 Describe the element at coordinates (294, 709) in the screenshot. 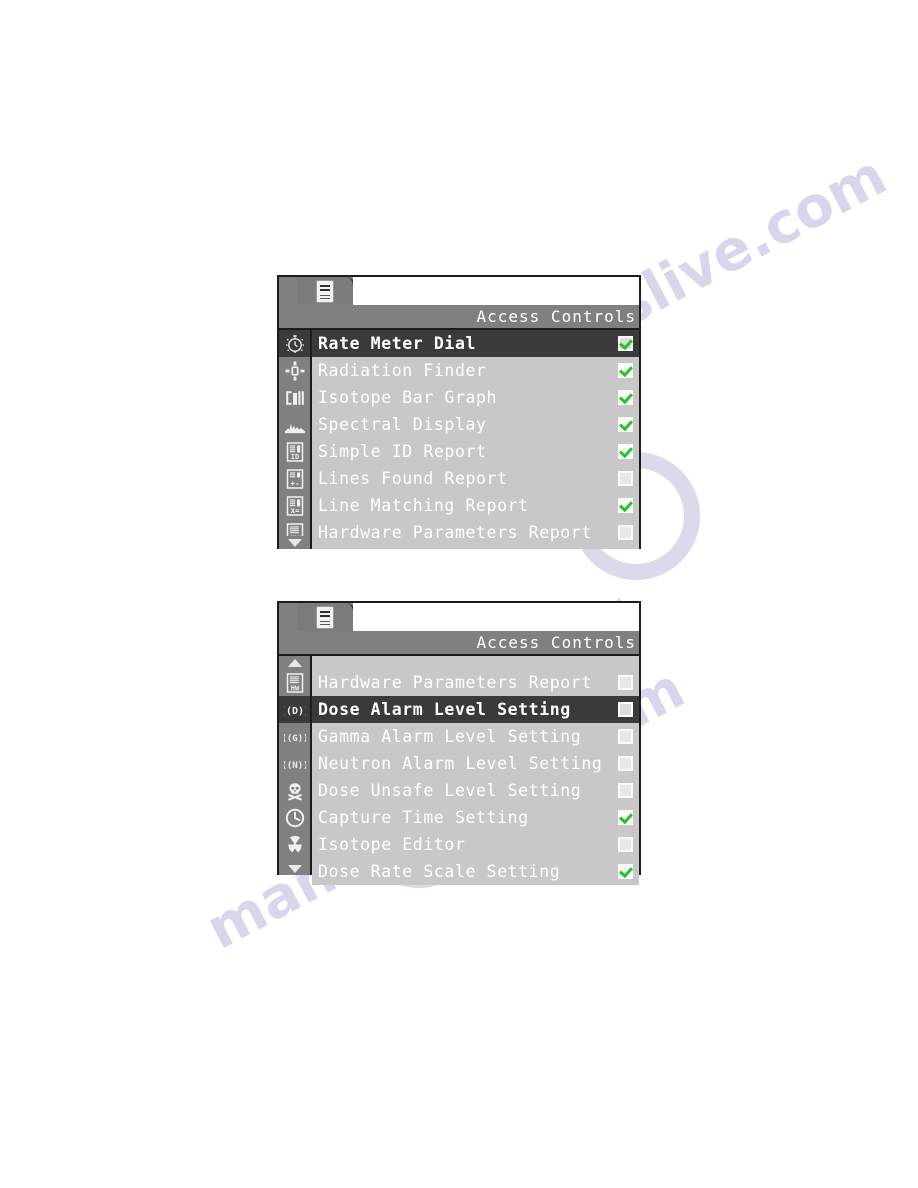

I see `row-icon-cell: ((D))` at that location.